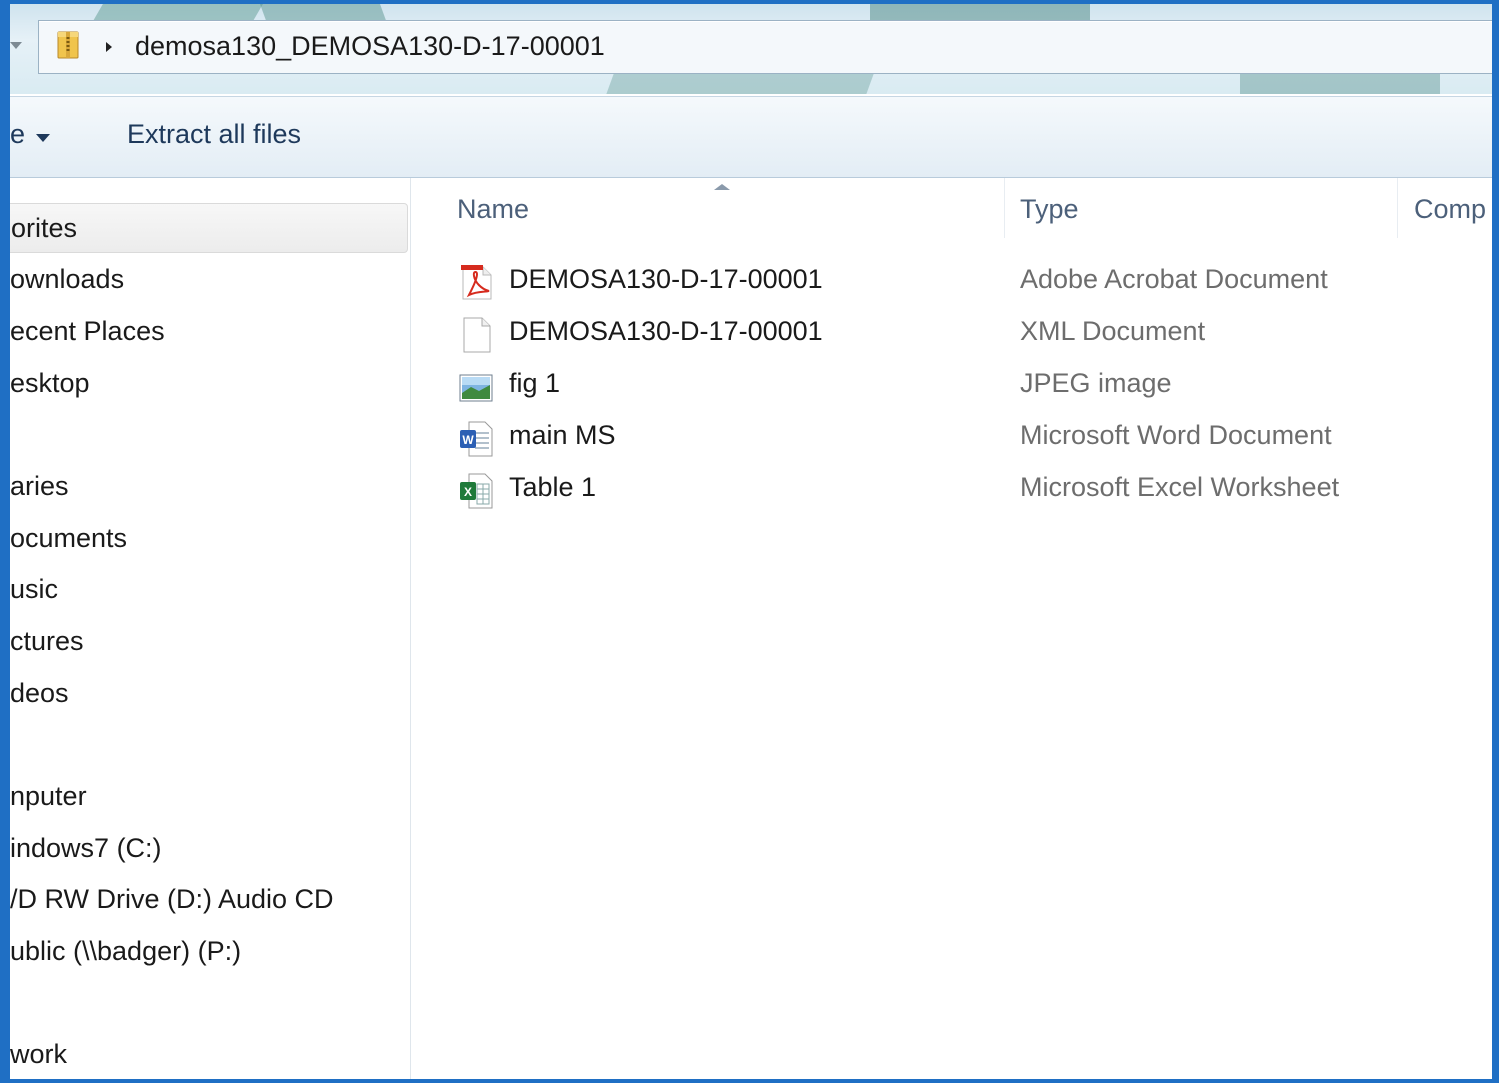  What do you see at coordinates (17, 134) in the screenshot?
I see `organize-button: e` at bounding box center [17, 134].